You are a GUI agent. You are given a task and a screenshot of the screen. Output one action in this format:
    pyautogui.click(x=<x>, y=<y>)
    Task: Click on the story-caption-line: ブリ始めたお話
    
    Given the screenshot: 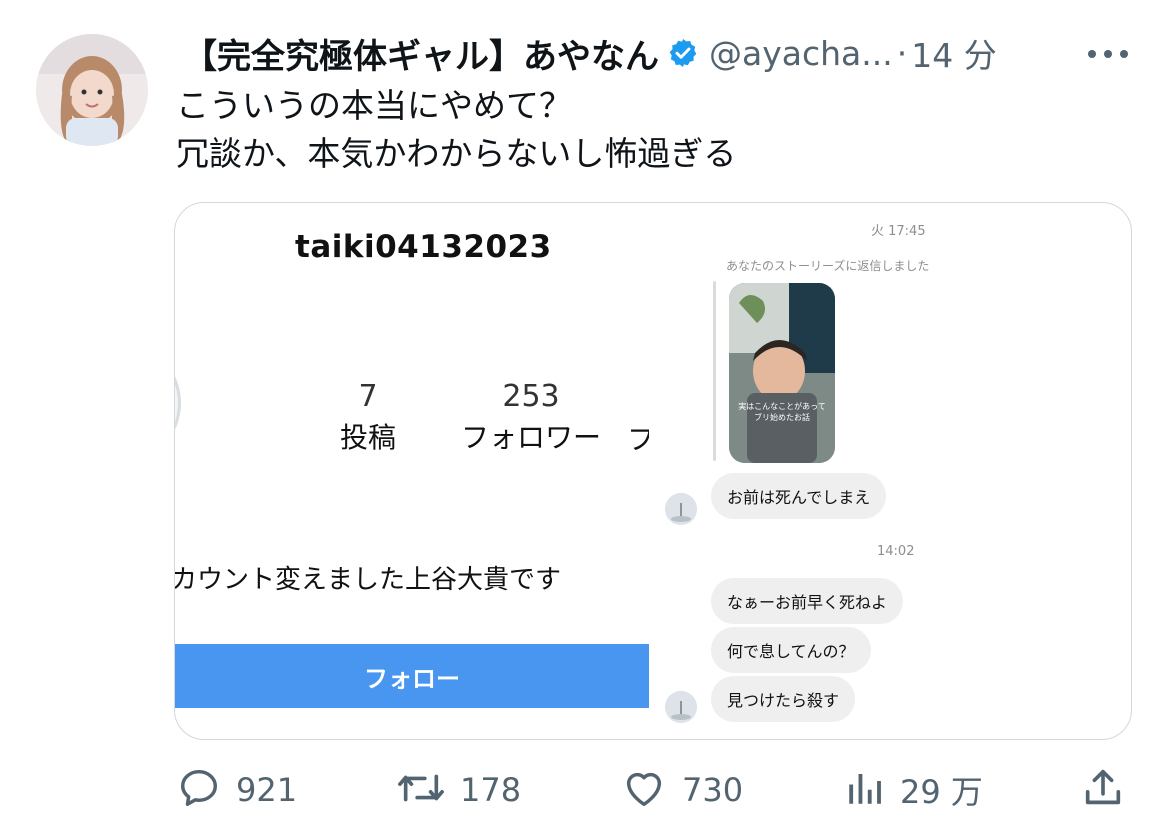 What is the action you would take?
    pyautogui.click(x=782, y=417)
    